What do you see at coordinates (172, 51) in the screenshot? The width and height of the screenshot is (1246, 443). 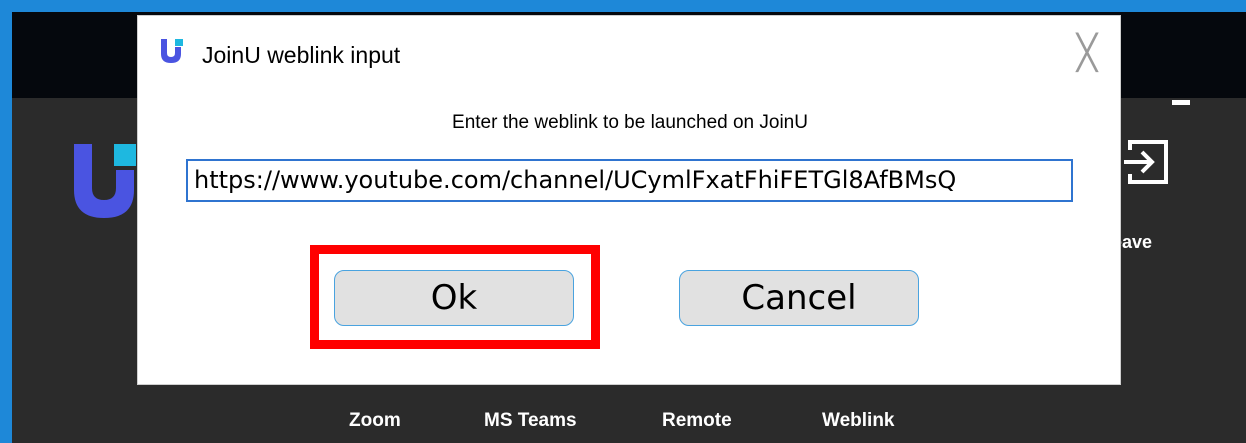 I see `joinu-app-icon` at bounding box center [172, 51].